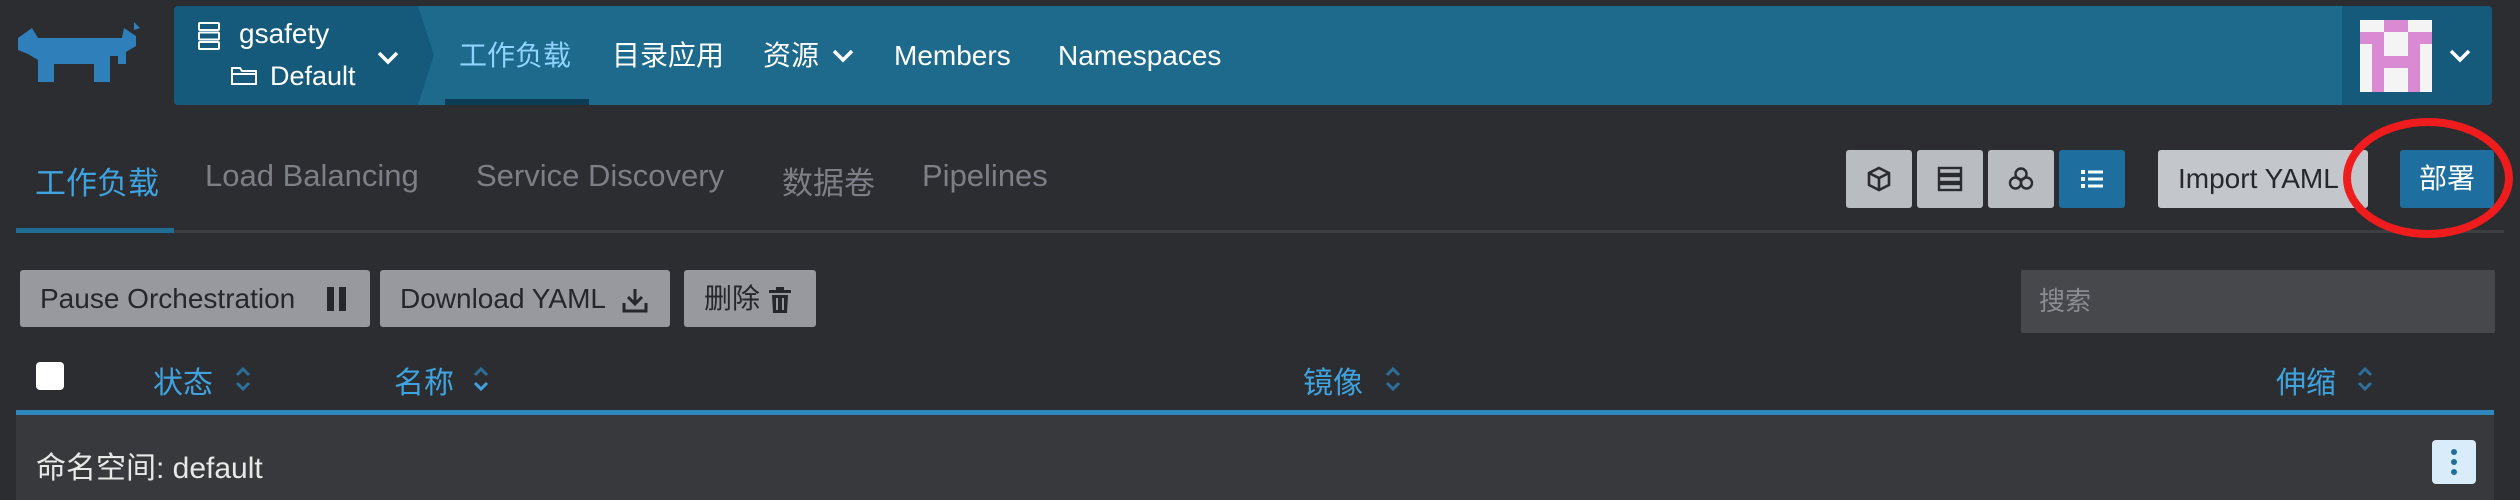 The height and width of the screenshot is (500, 2520). What do you see at coordinates (95, 230) in the screenshot?
I see `active-tab-indicator` at bounding box center [95, 230].